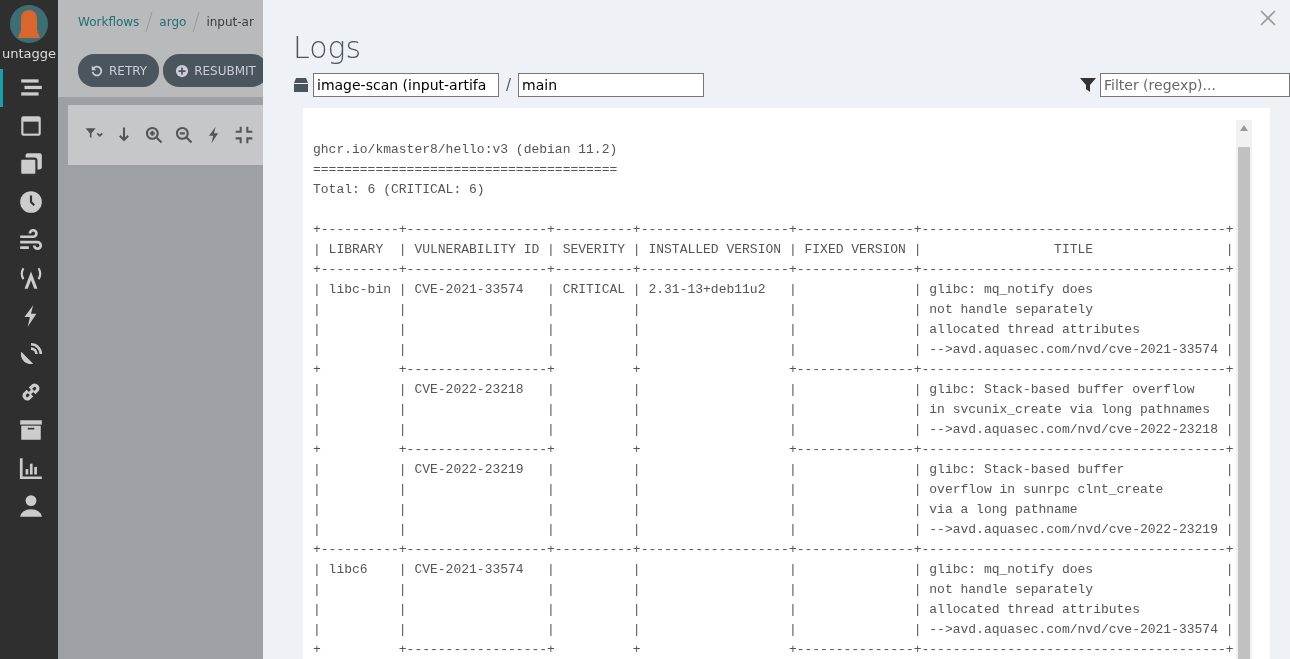 The height and width of the screenshot is (659, 1290). Describe the element at coordinates (30, 430) in the screenshot. I see `archive-icon` at that location.